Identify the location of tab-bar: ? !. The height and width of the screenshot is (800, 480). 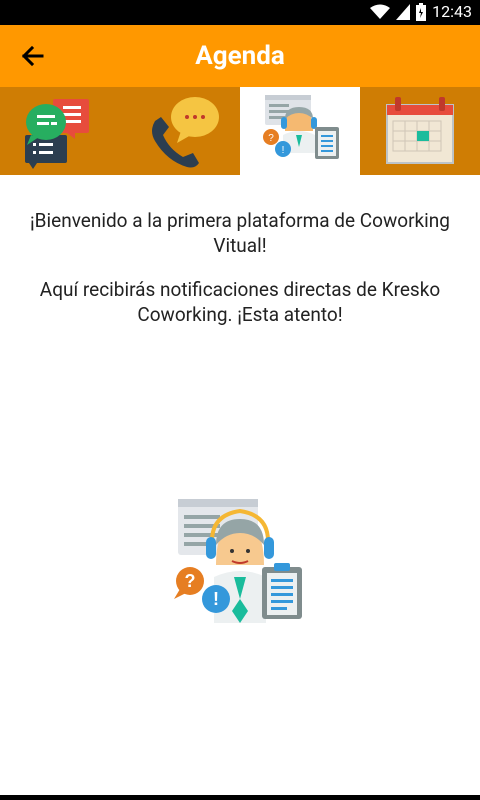
(240, 131).